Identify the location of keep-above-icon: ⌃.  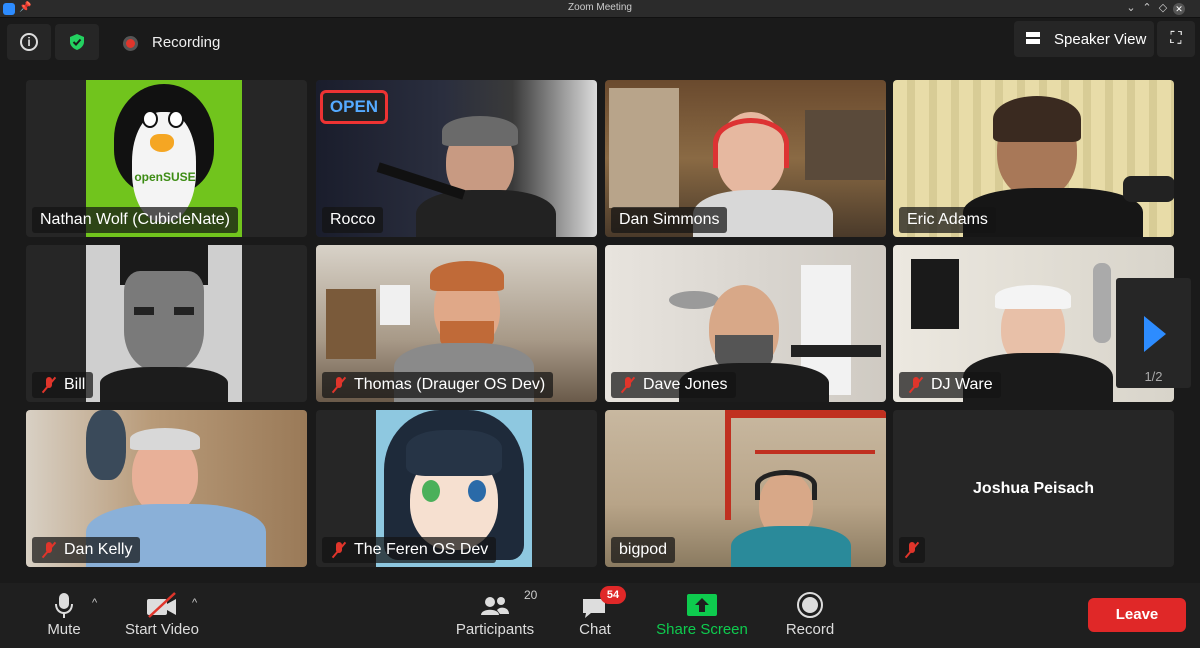
(1147, 7).